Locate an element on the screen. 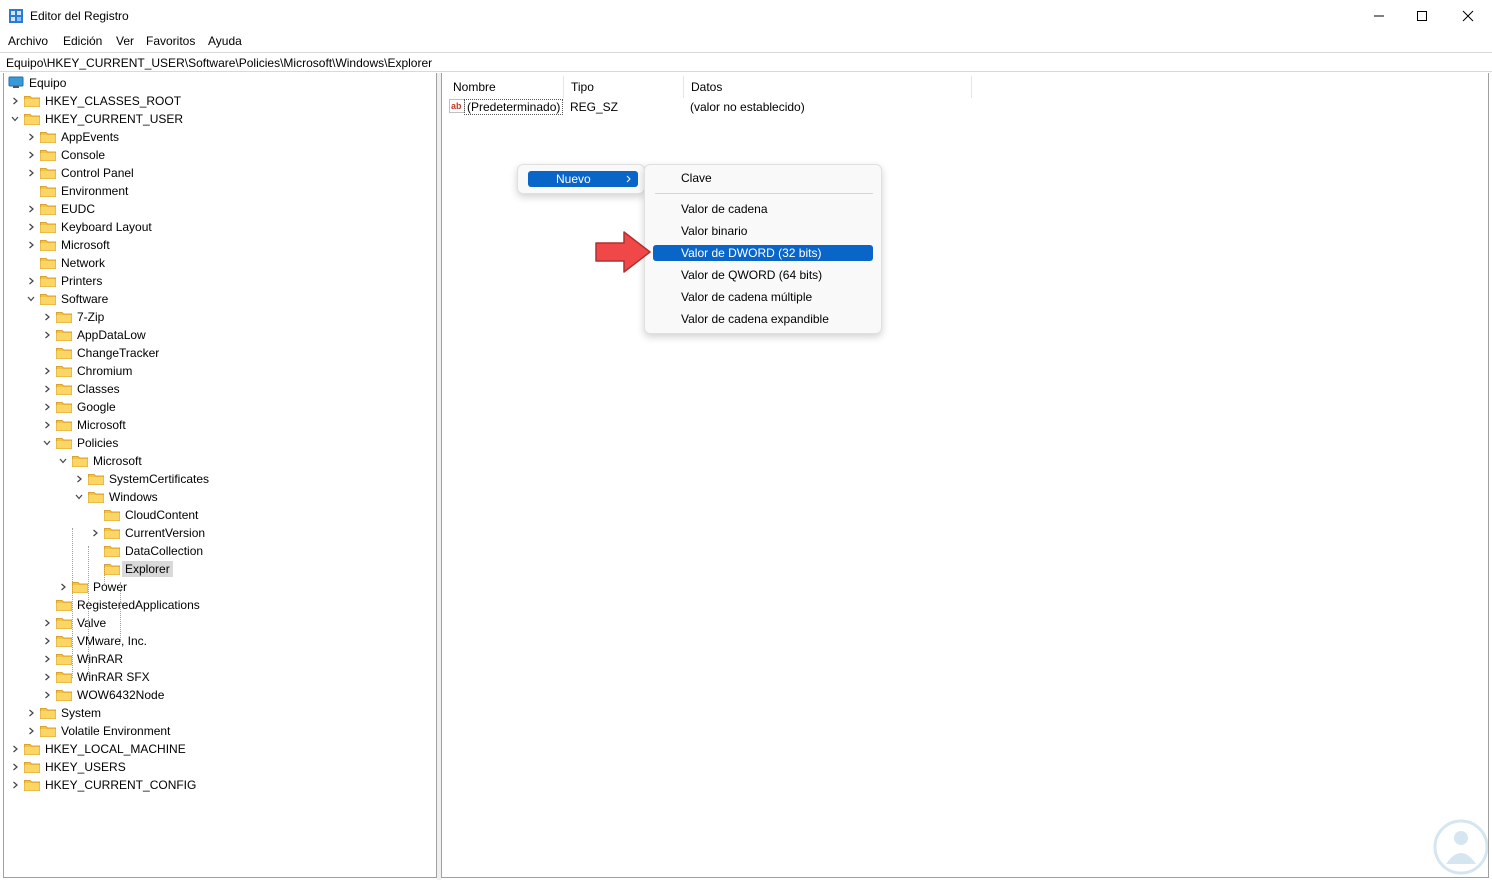 This screenshot has height=880, width=1492. tree-item: HKEY_CURRENT_USER is located at coordinates (219, 119).